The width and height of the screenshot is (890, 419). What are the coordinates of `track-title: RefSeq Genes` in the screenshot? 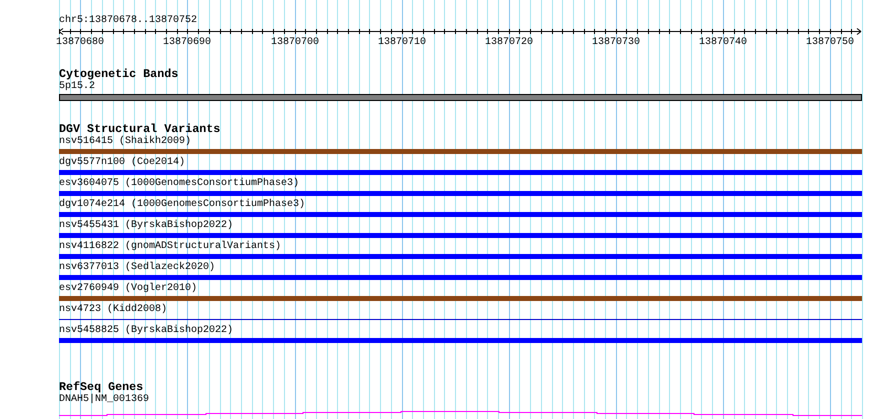 It's located at (101, 387).